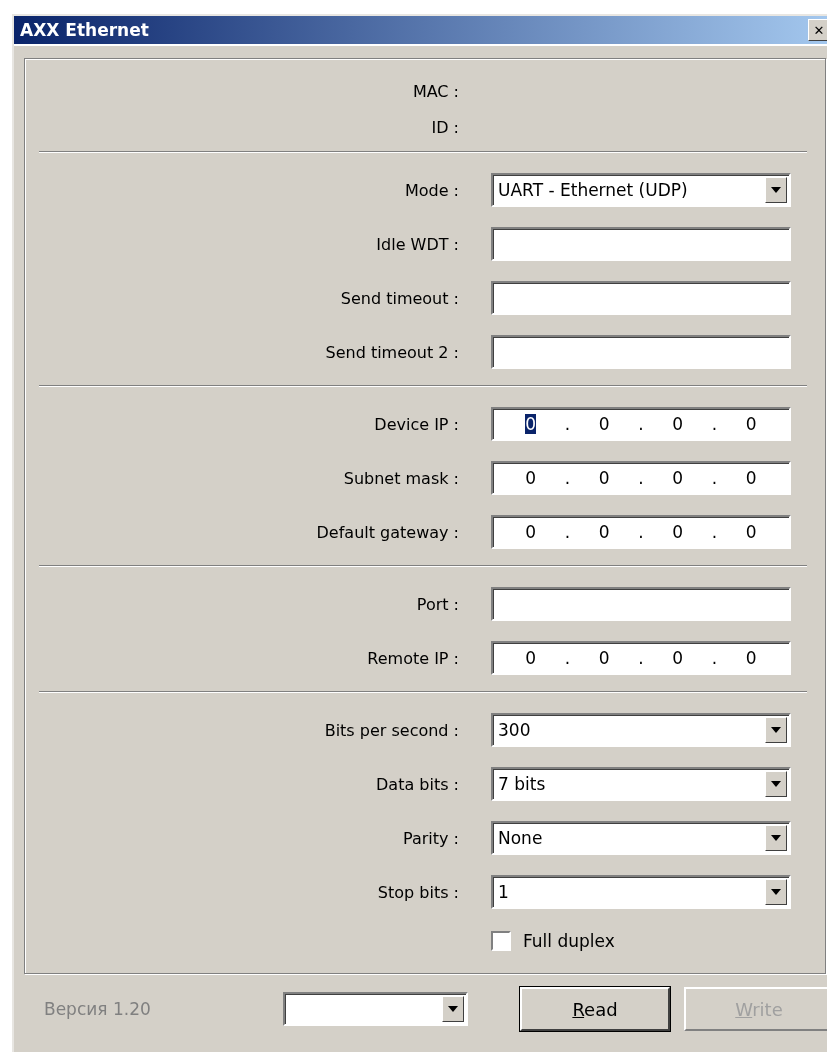  Describe the element at coordinates (501, 941) in the screenshot. I see `checkbox` at that location.